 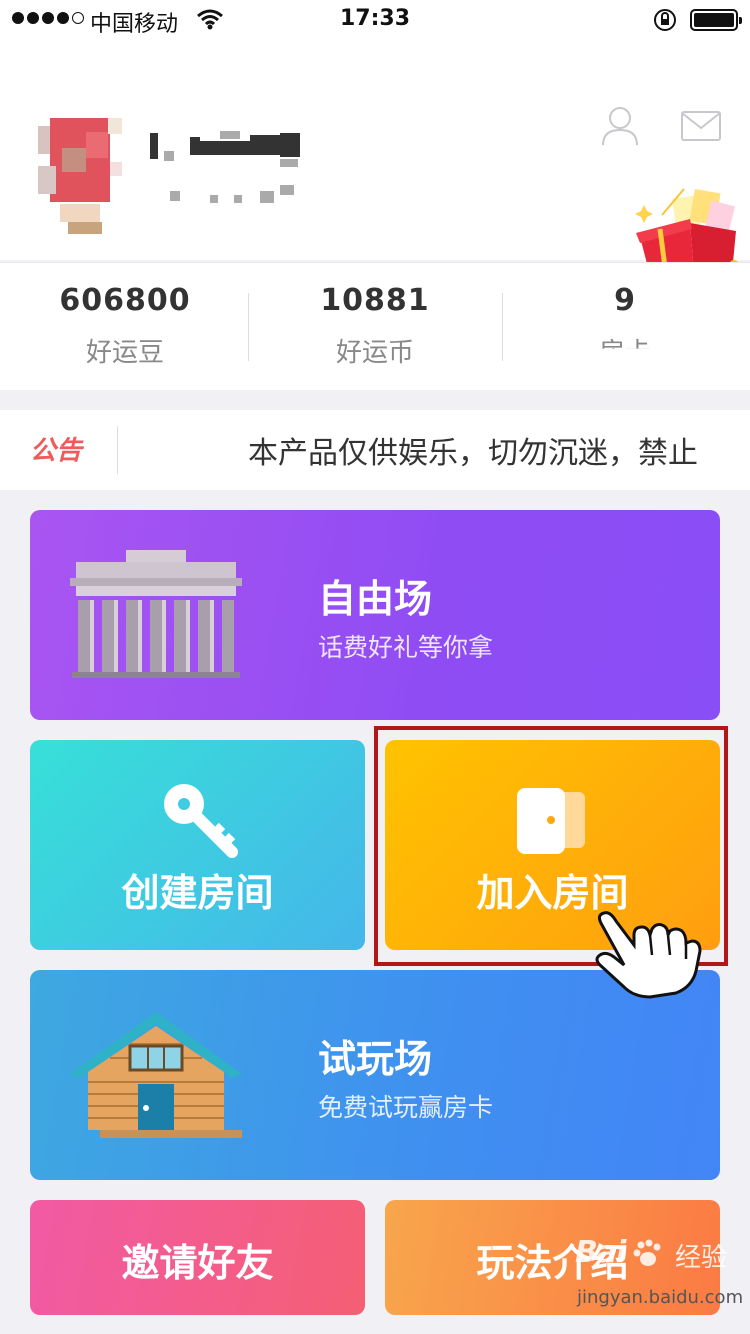 What do you see at coordinates (83, 185) in the screenshot?
I see `avatar` at bounding box center [83, 185].